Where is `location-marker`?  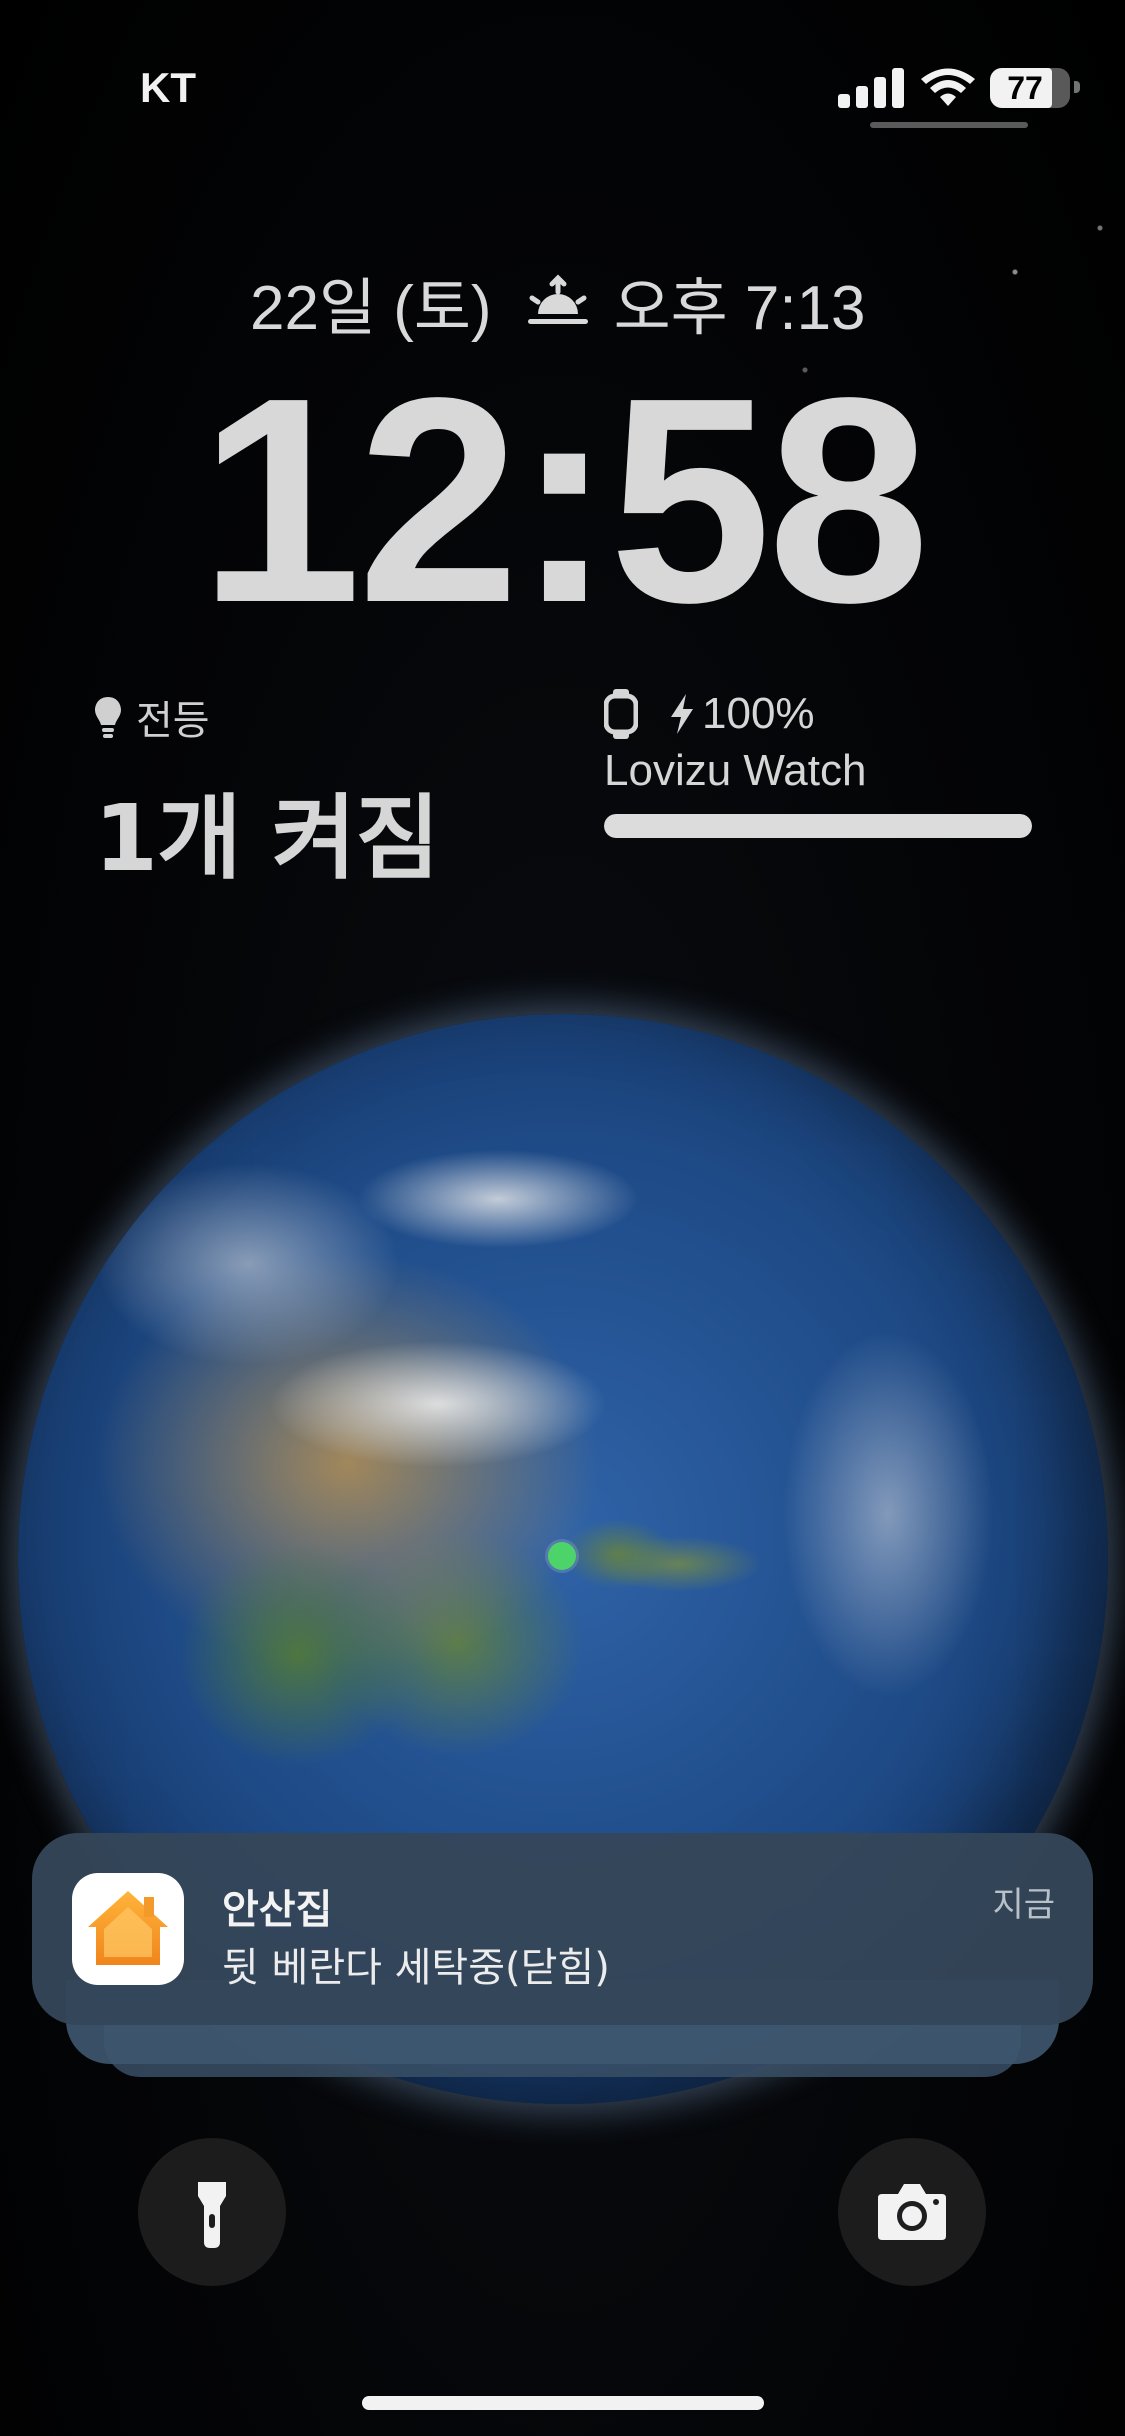
location-marker is located at coordinates (562, 1556).